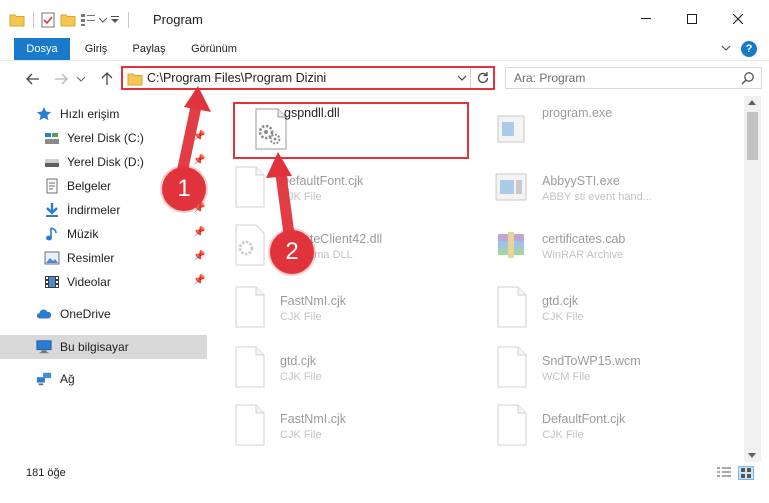  I want to click on file-type: WinRAR Archive, so click(583, 255).